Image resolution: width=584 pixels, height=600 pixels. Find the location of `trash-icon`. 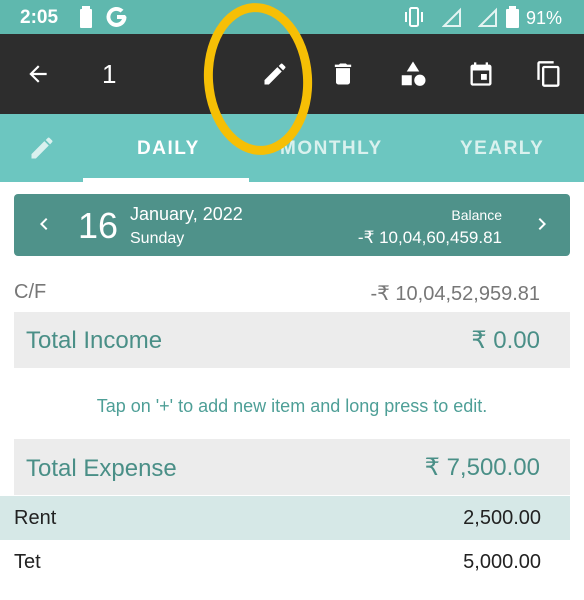

trash-icon is located at coordinates (343, 74).